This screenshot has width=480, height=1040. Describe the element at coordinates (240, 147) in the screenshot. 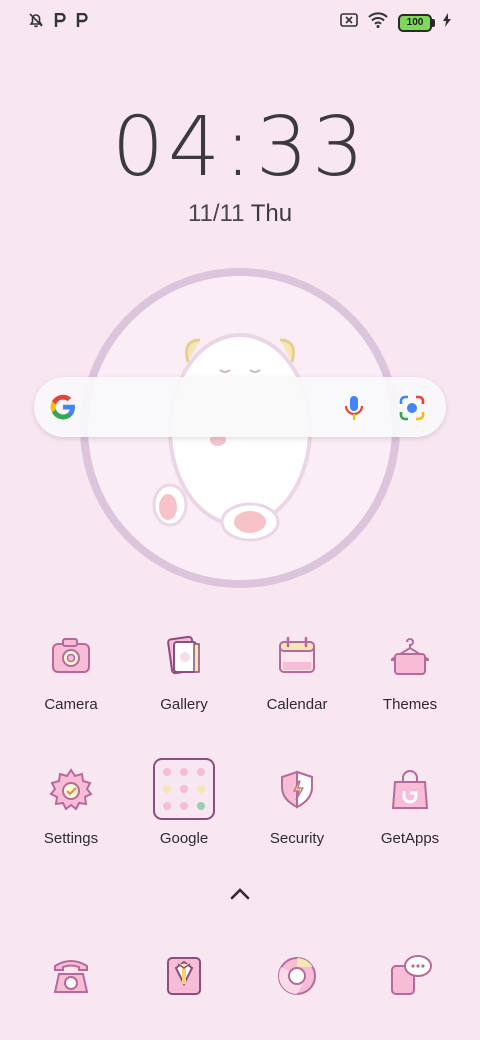

I see `clock-time: 04:33` at that location.